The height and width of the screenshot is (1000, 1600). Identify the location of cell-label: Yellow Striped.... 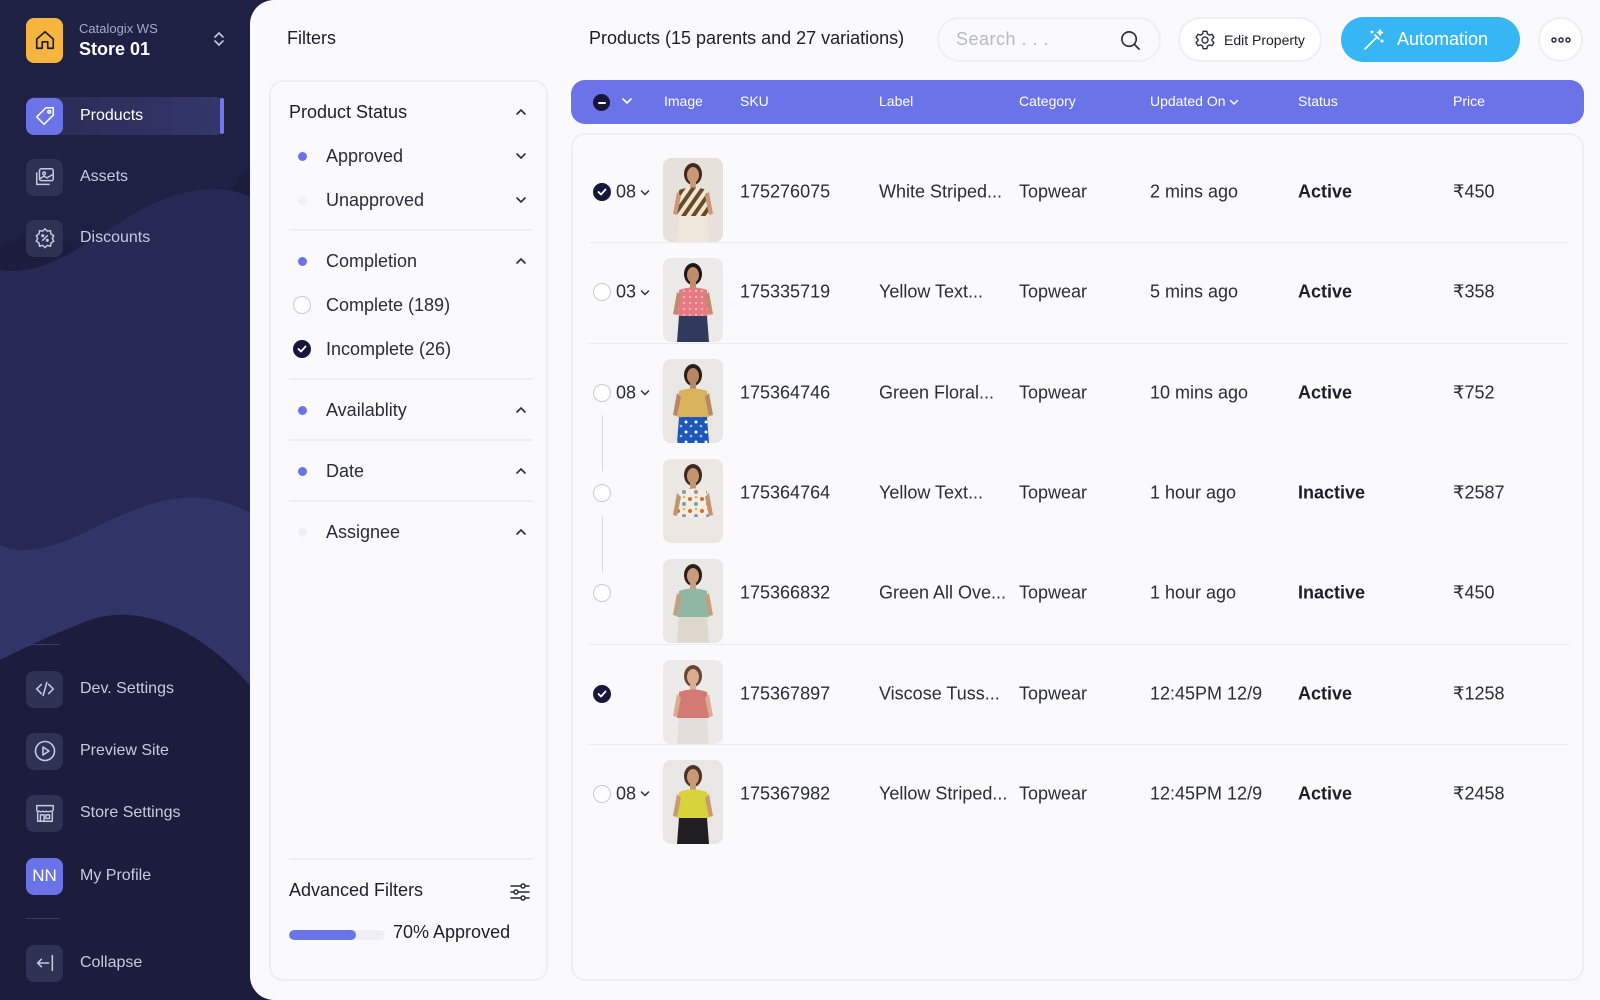
(943, 793).